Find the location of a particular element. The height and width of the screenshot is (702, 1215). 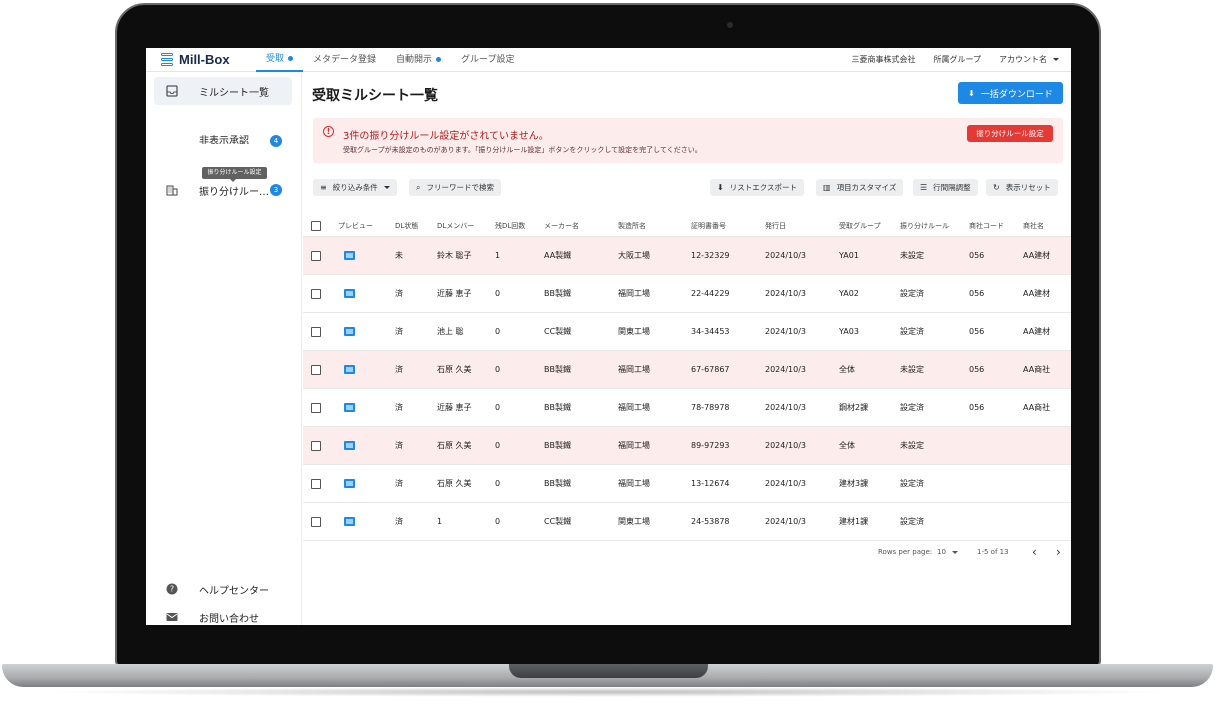

sidebar-item-contact: お問い合わせ is located at coordinates (223, 614).